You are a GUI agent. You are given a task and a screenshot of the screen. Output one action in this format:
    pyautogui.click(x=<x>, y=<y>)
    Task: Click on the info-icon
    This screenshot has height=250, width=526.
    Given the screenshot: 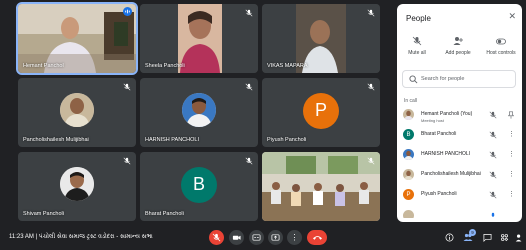 What is the action you would take?
    pyautogui.click(x=449, y=237)
    